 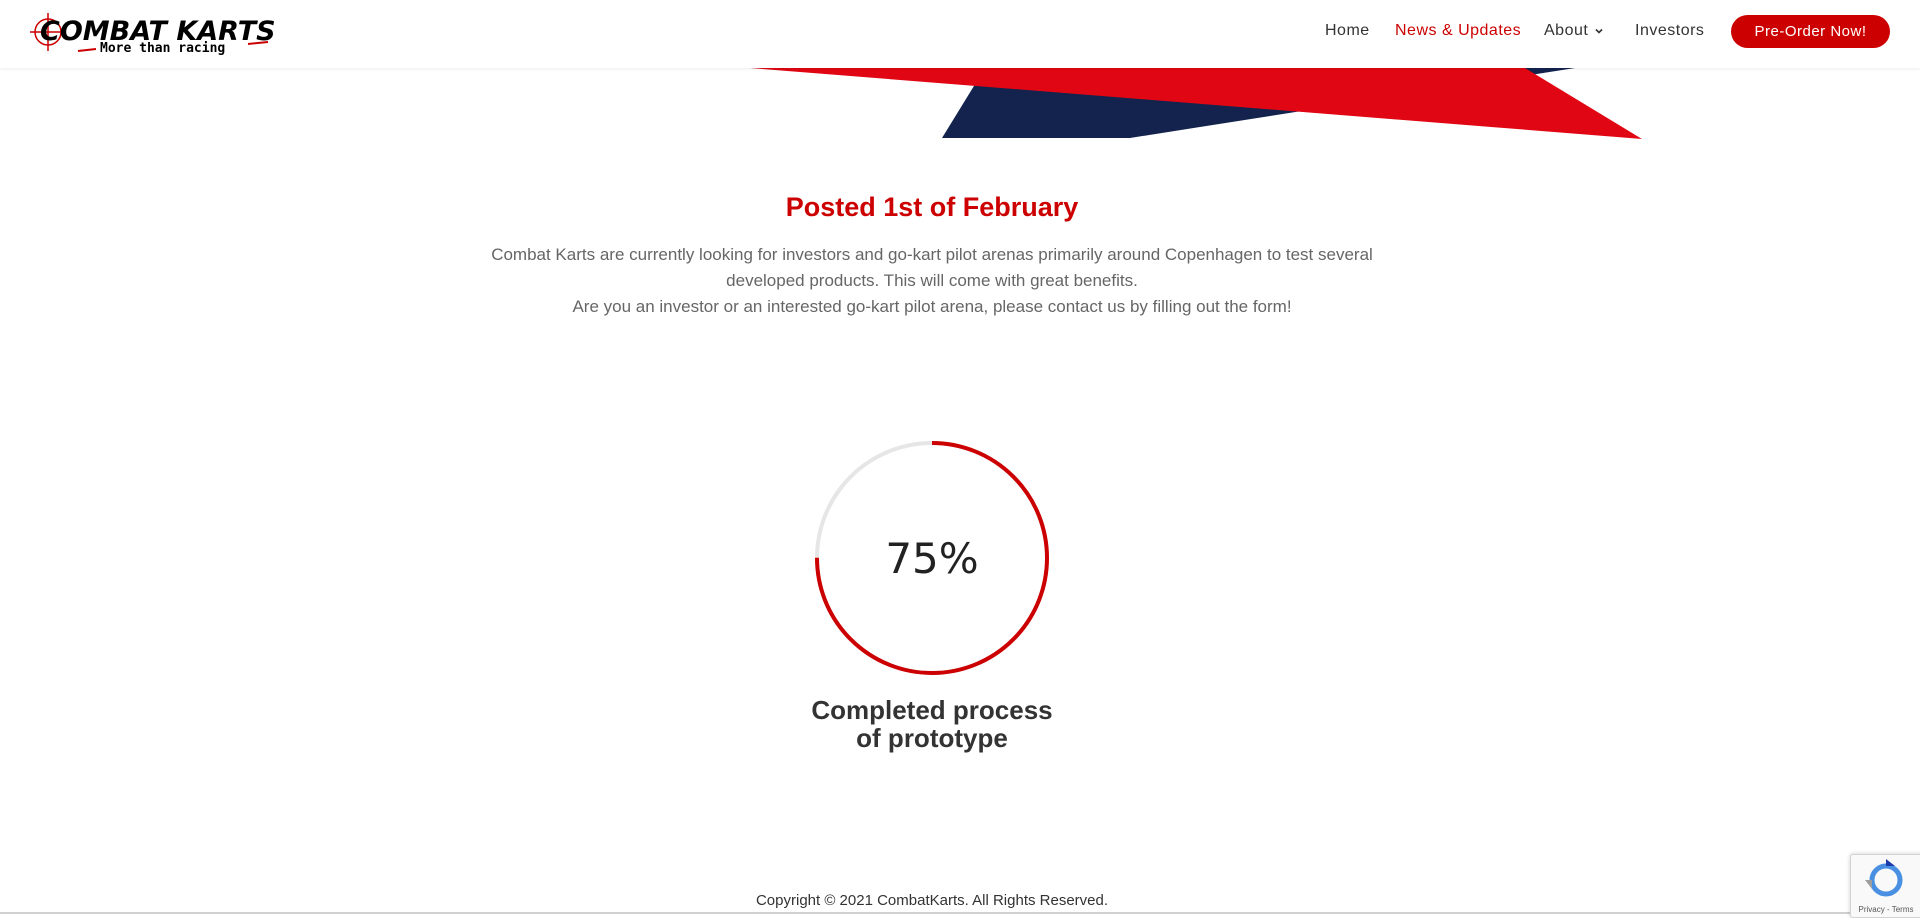 I want to click on progress-caption-line-1: Completed process, so click(x=932, y=710).